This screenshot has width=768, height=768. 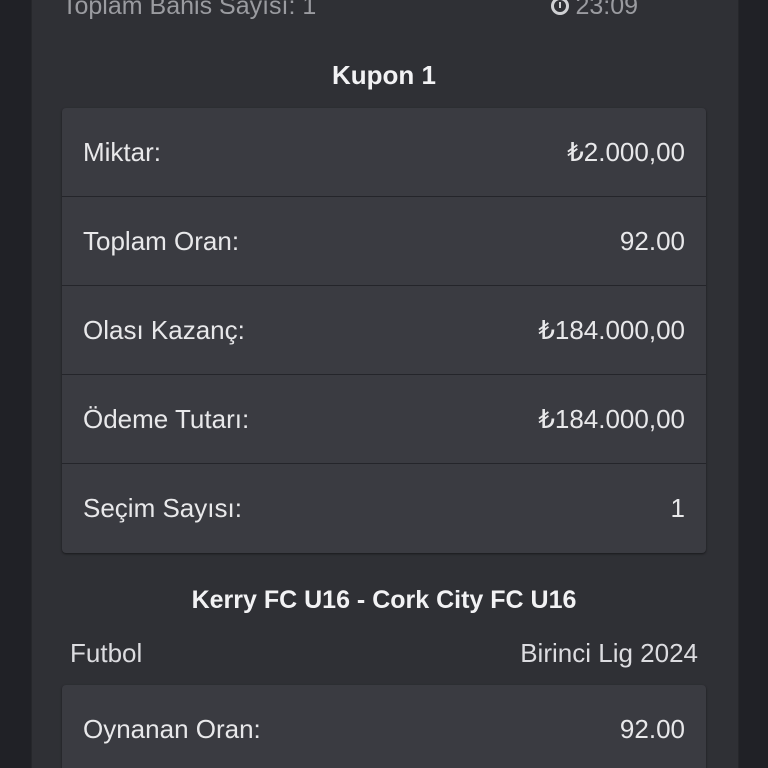 I want to click on row-label: Miktar:, so click(x=122, y=151).